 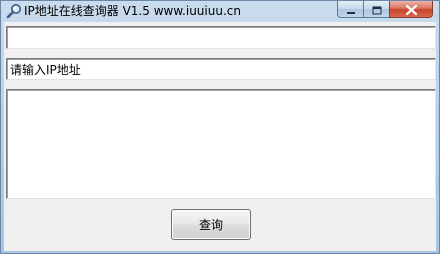 I want to click on magnifier-icon, so click(x=14, y=11).